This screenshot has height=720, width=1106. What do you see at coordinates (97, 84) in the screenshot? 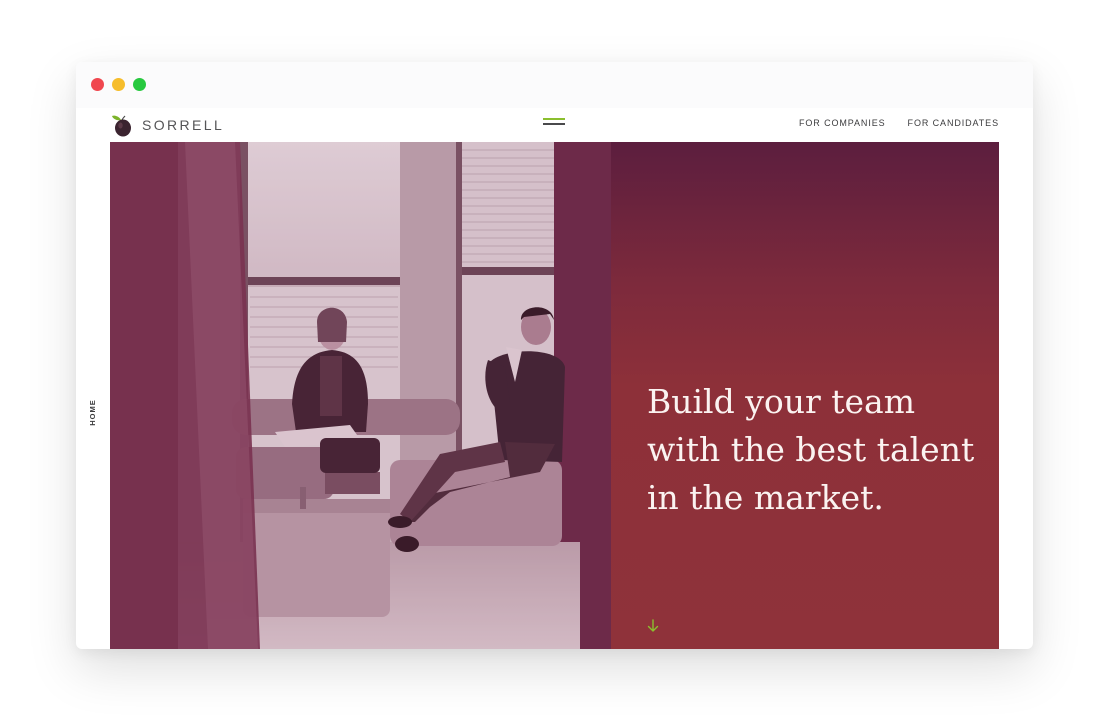
I see `close-window-button` at bounding box center [97, 84].